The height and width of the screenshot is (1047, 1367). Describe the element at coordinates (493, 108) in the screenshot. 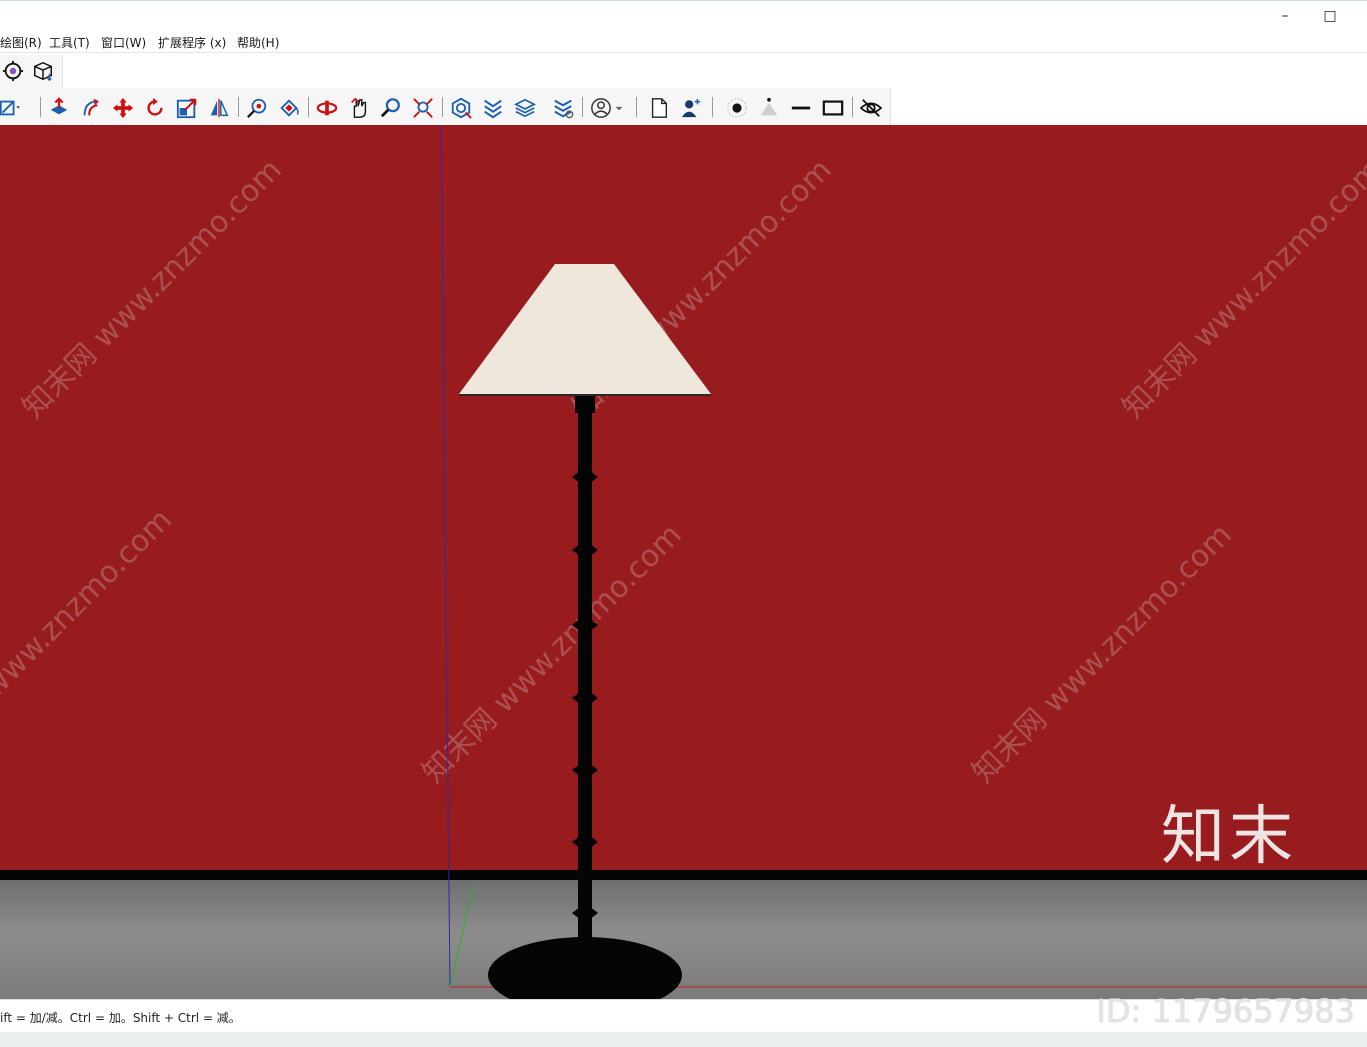

I see `section-icon` at that location.